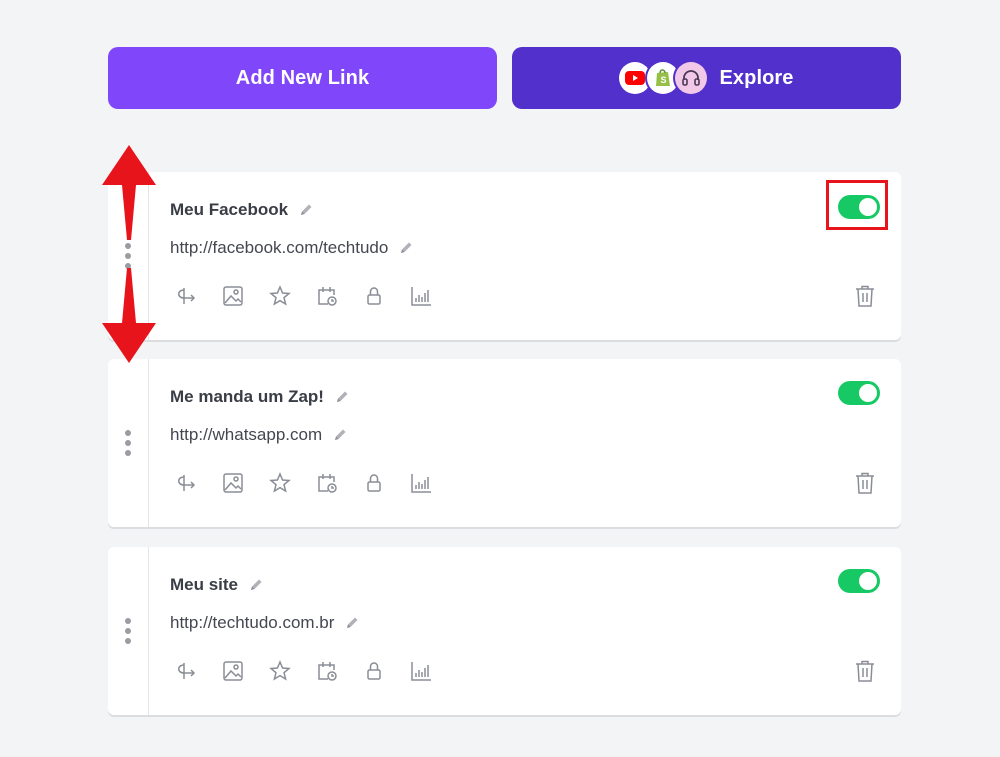  Describe the element at coordinates (691, 78) in the screenshot. I see `headset-icon` at that location.